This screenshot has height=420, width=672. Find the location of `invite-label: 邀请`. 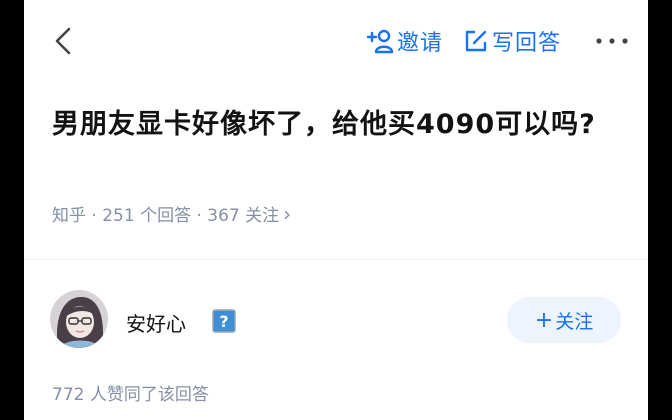

invite-label: 邀请 is located at coordinates (420, 43).